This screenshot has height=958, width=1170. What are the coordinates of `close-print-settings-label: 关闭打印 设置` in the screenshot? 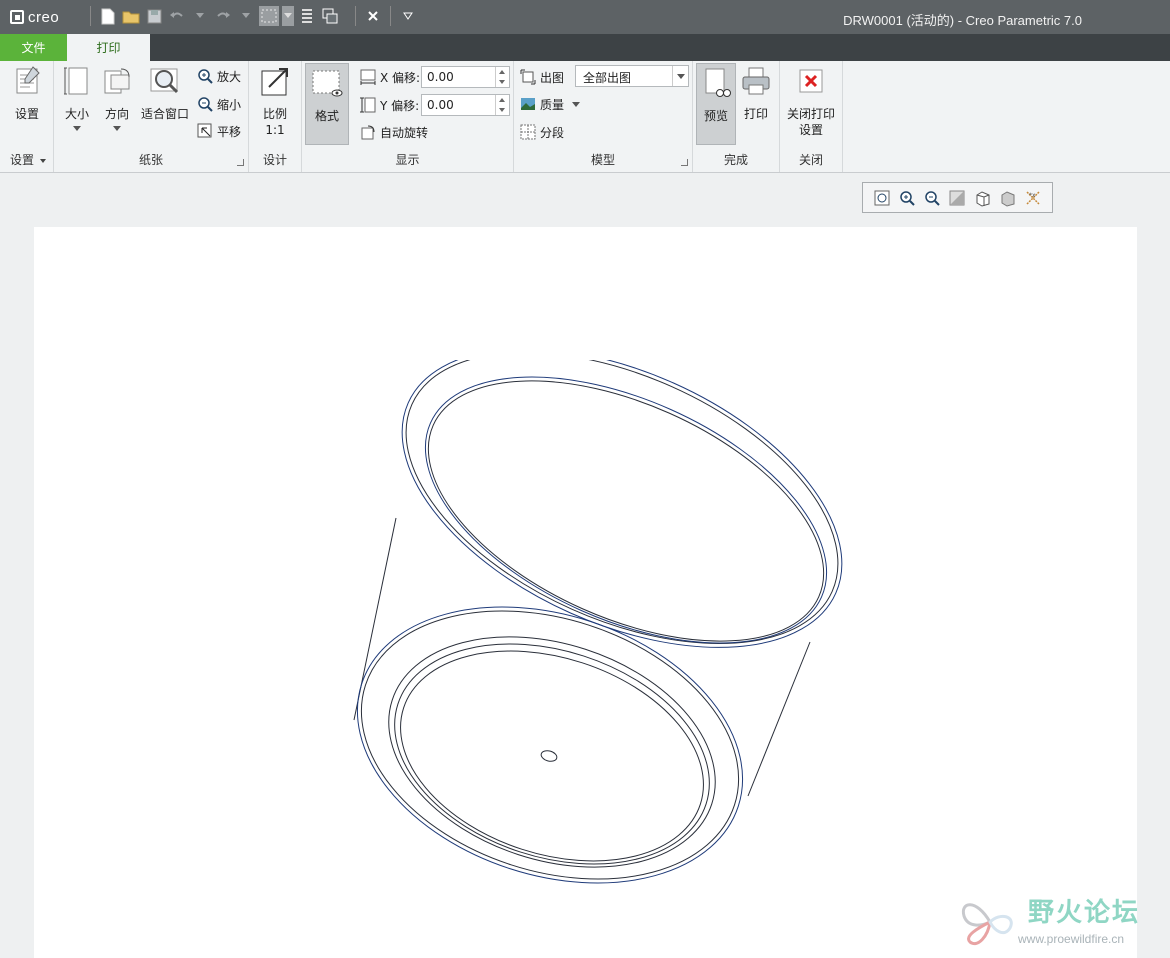 It's located at (811, 122).